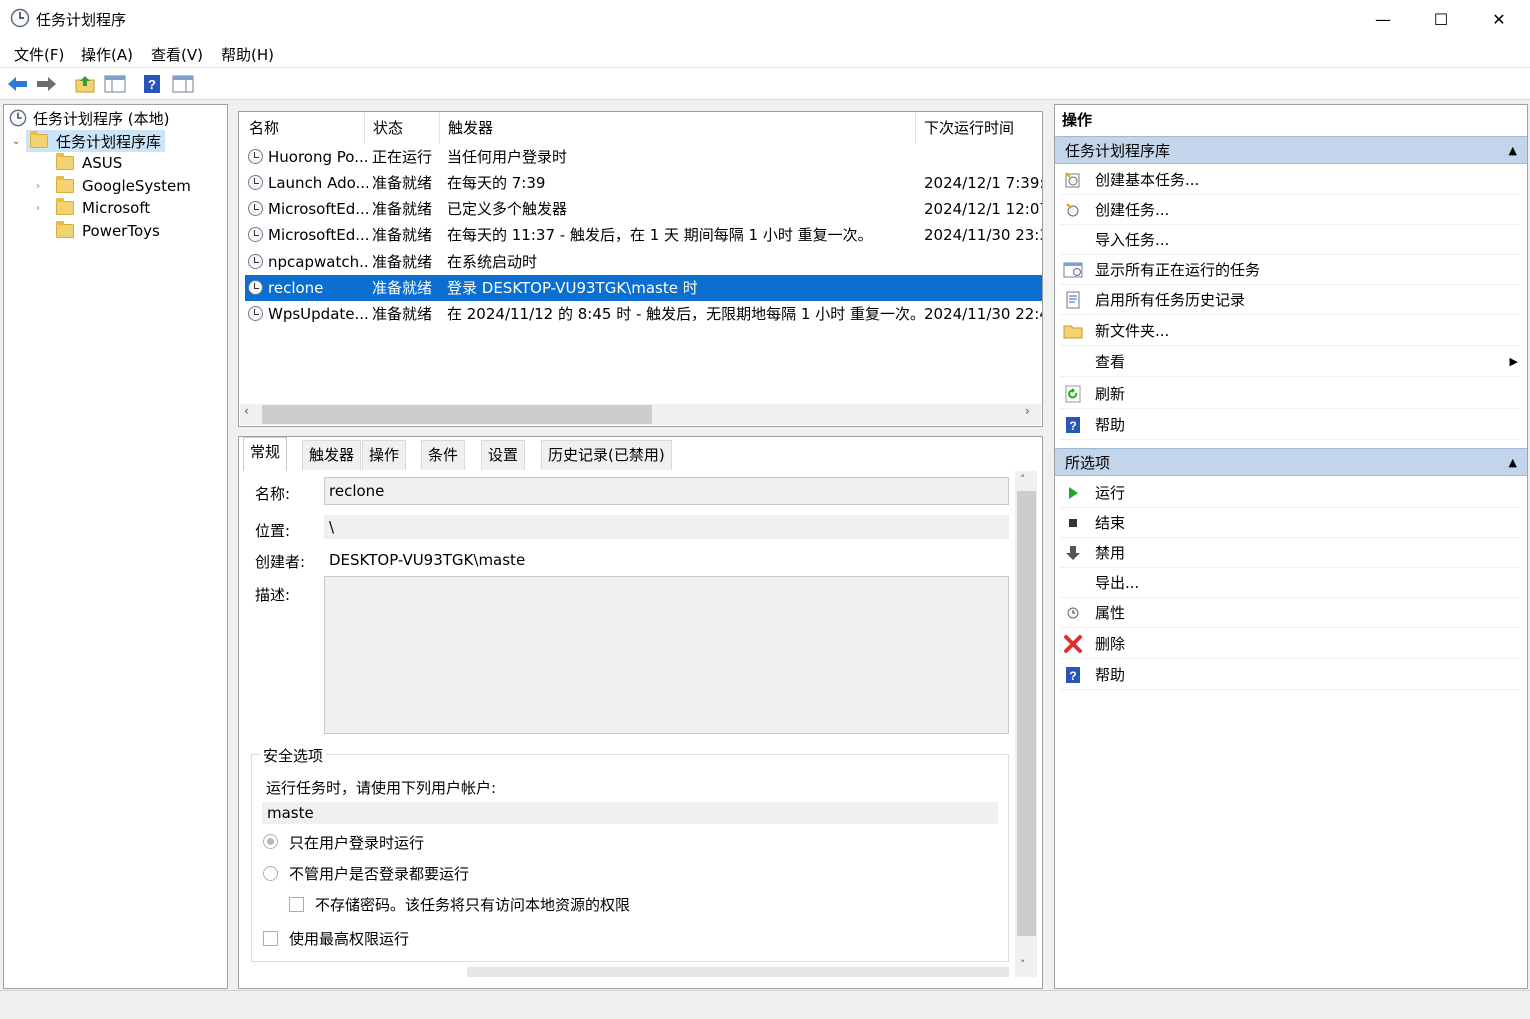 This screenshot has width=1530, height=1019. Describe the element at coordinates (1290, 553) in the screenshot. I see `action-item: 禁用` at that location.